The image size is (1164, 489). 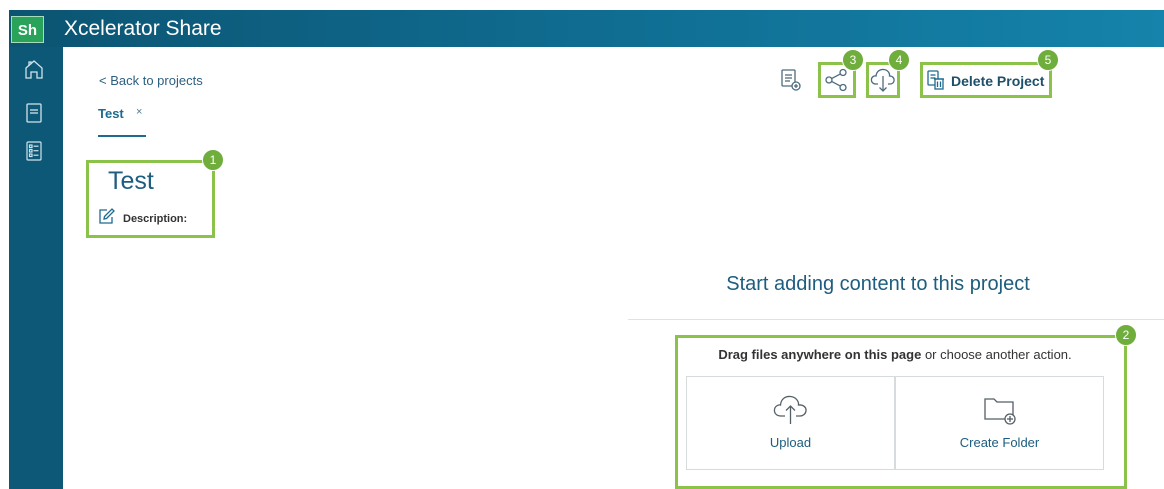 I want to click on app-title: Xcelerator Share, so click(x=143, y=28).